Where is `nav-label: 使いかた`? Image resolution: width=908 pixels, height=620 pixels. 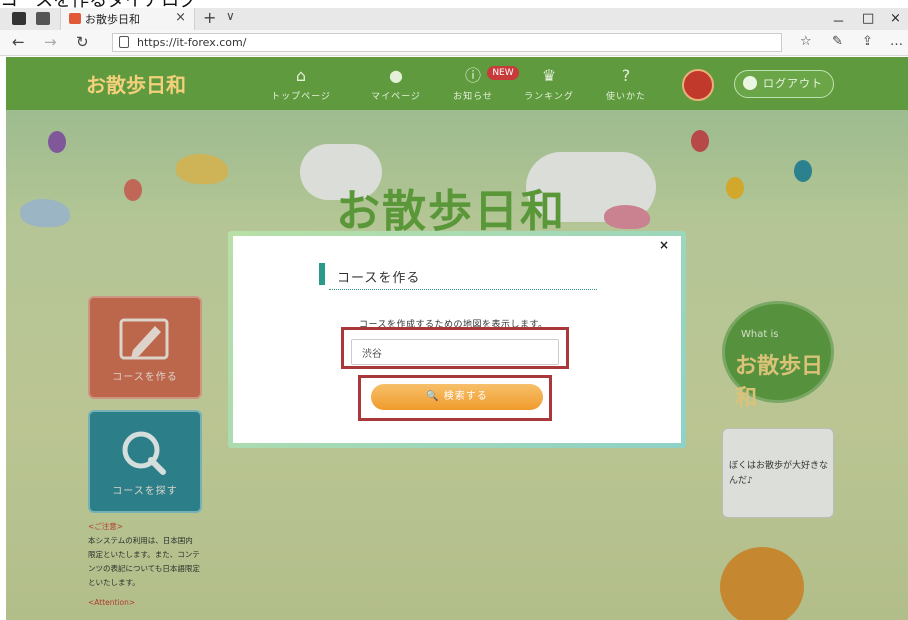 nav-label: 使いかた is located at coordinates (625, 97).